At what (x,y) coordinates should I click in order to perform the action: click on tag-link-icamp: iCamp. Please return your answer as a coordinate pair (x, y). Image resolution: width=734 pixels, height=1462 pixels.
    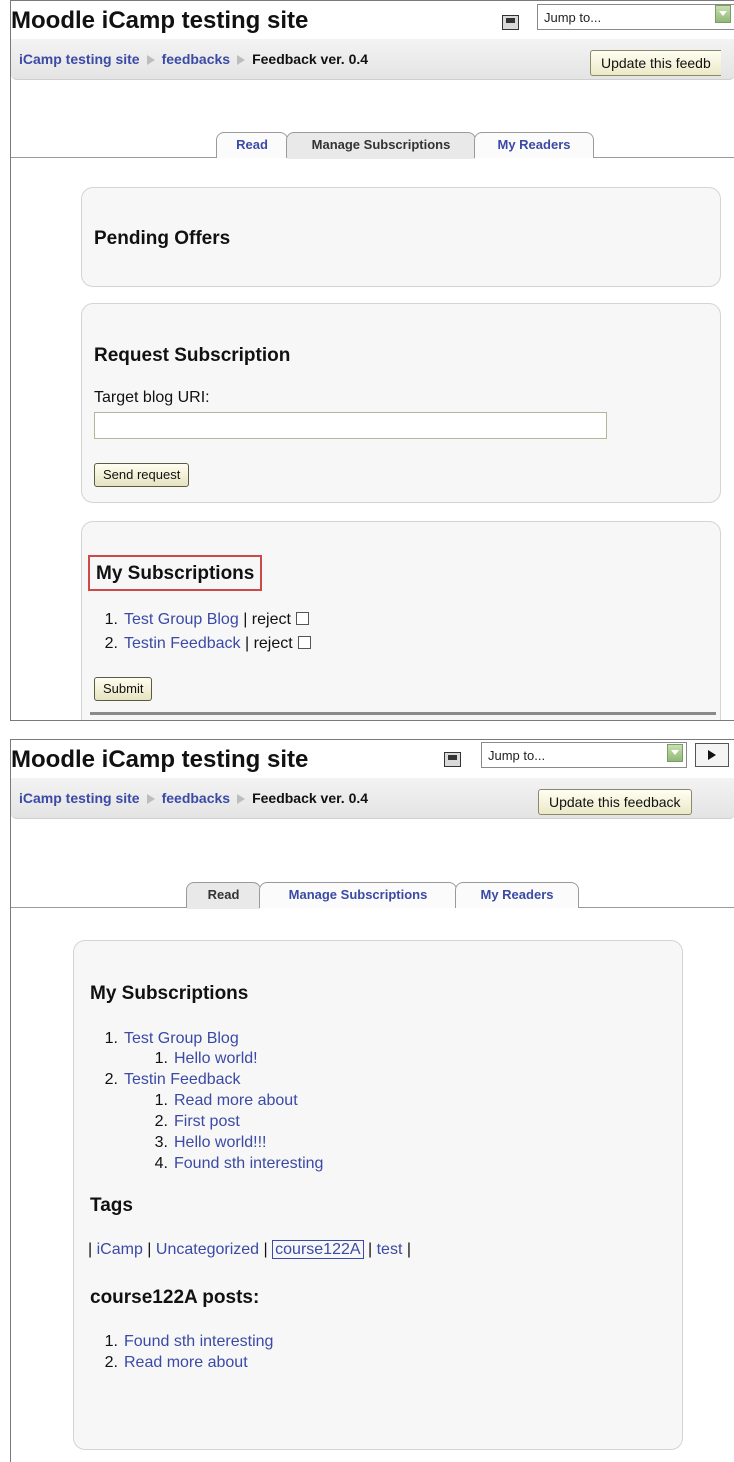
    Looking at the image, I should click on (120, 1249).